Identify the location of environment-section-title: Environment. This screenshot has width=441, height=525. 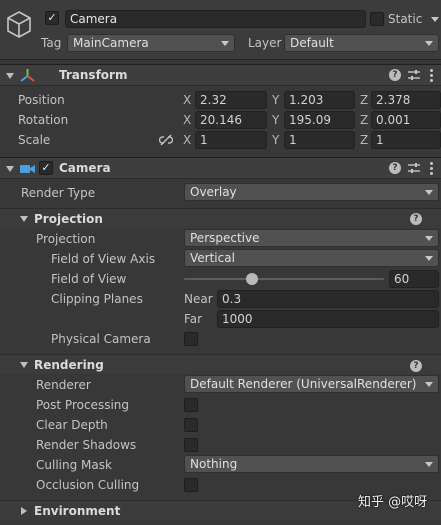
(77, 511).